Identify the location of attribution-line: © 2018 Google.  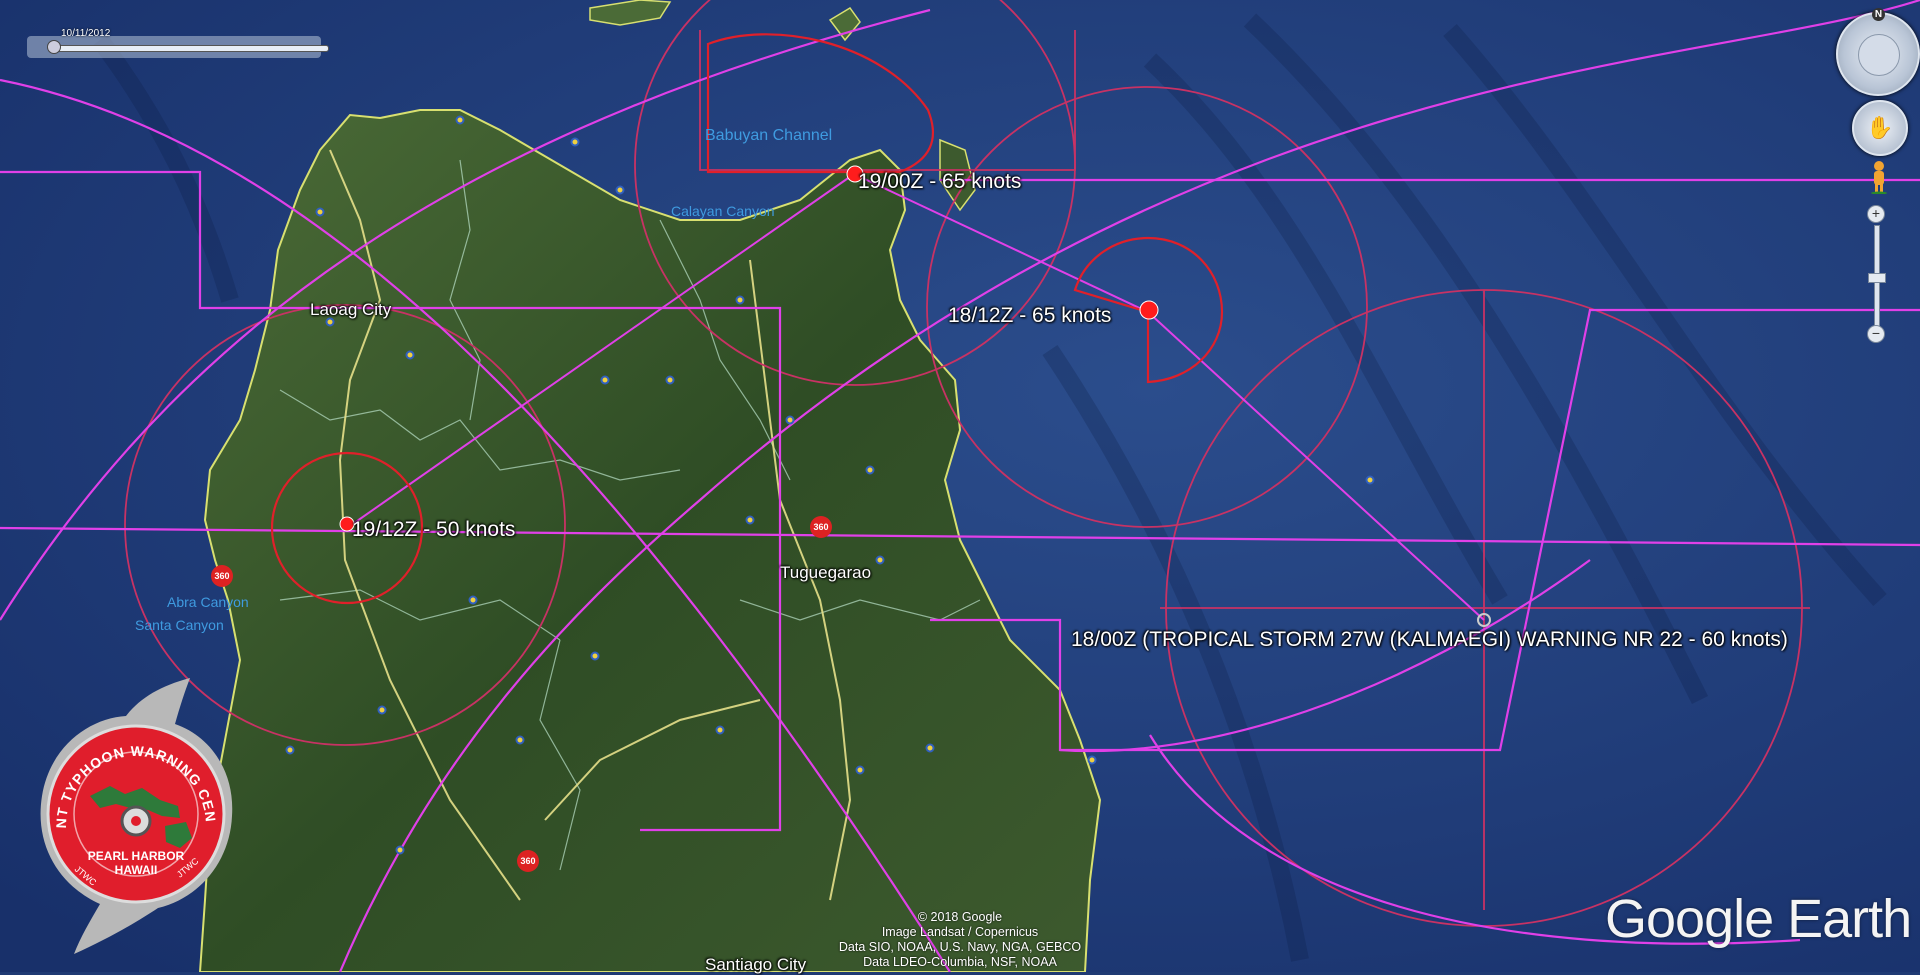
(960, 917).